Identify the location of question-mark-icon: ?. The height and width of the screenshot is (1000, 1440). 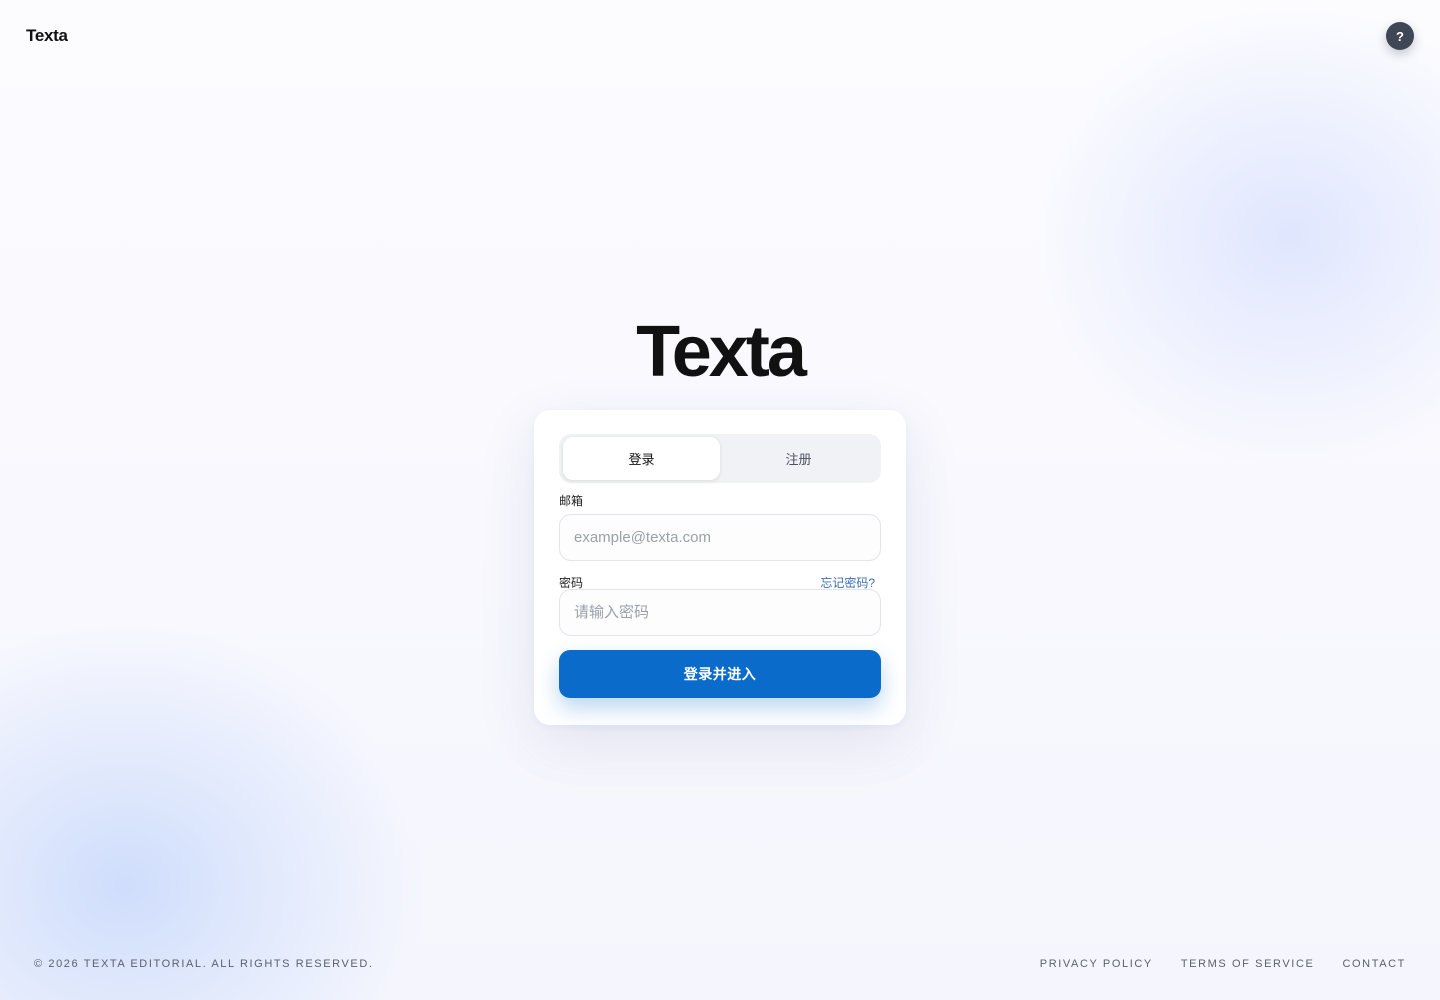
(1400, 36).